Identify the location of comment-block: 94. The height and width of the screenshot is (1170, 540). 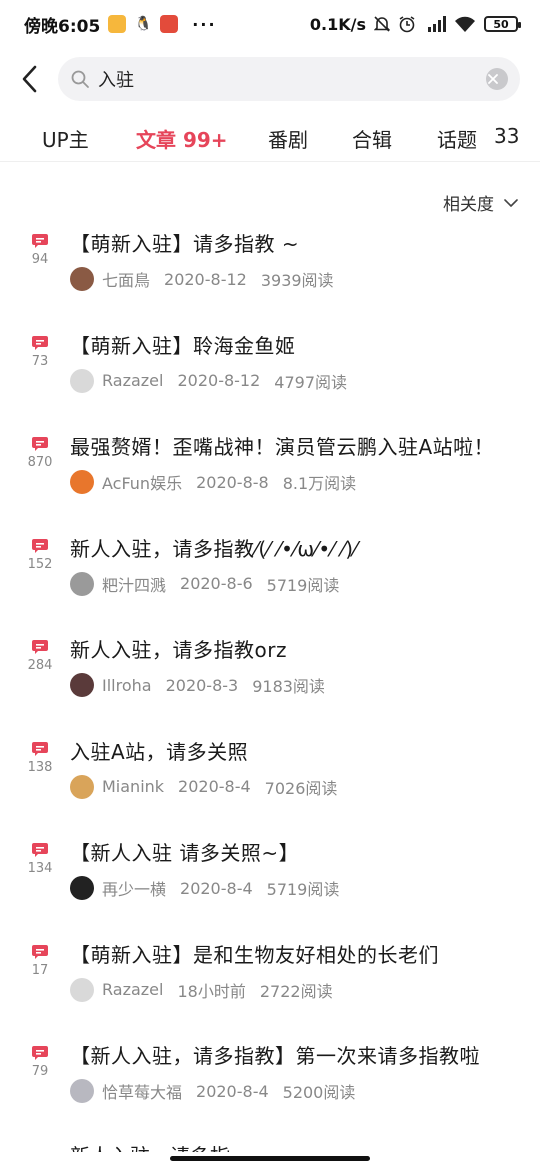
(40, 250).